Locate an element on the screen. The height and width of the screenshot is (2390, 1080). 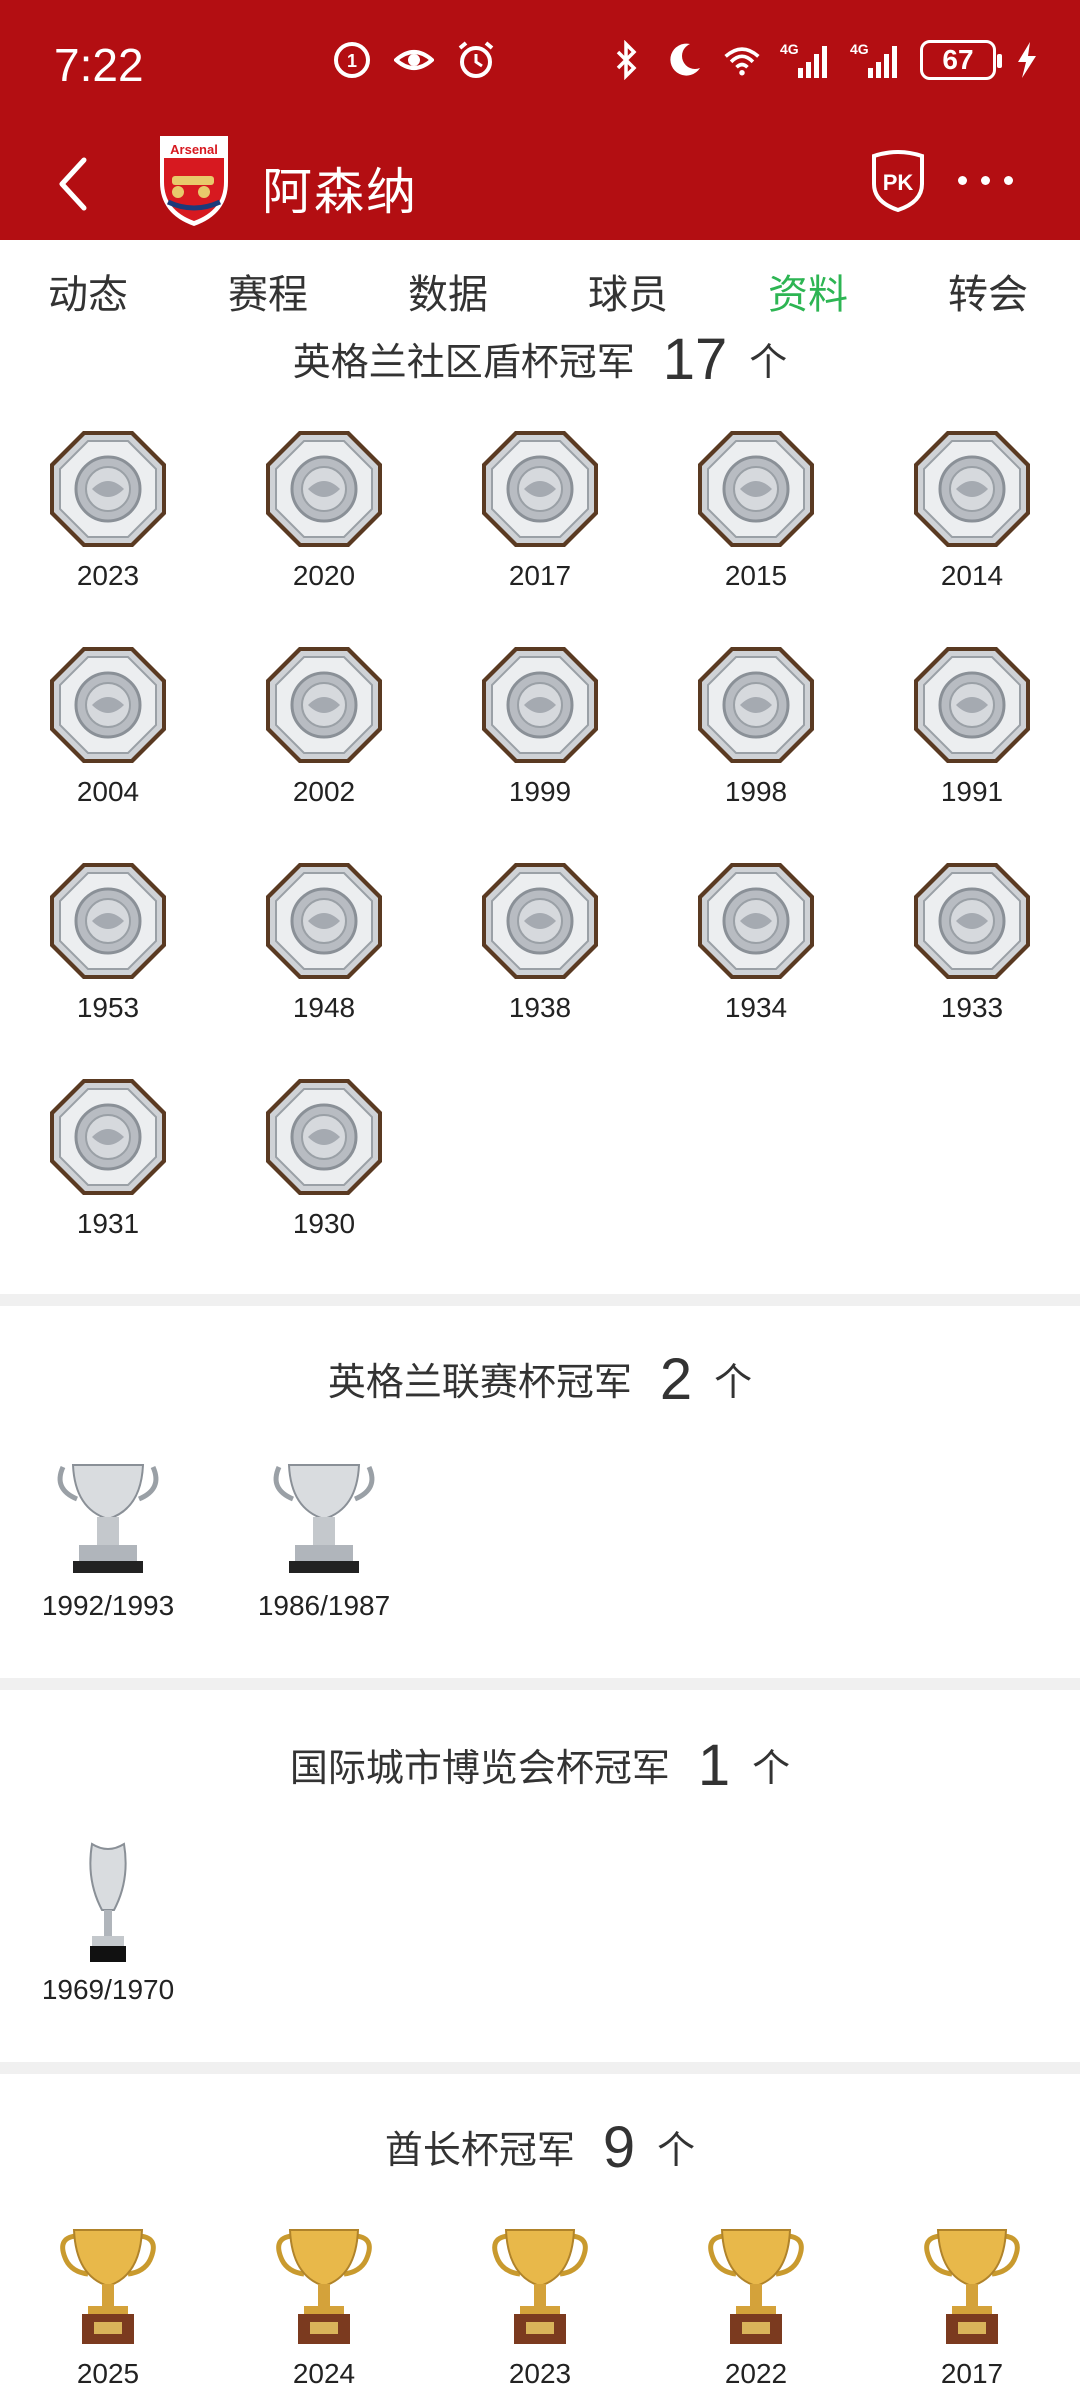
trophy-year: 2015 is located at coordinates (756, 575).